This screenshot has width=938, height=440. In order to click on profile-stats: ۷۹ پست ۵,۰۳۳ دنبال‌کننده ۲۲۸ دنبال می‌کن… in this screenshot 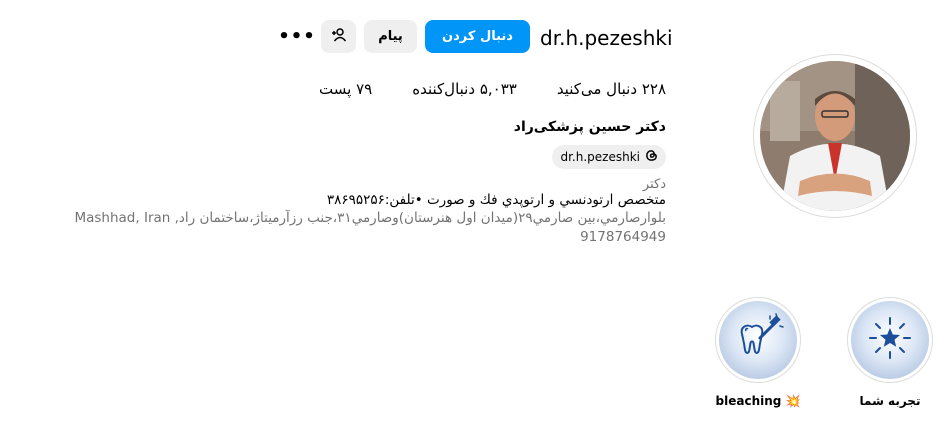, I will do `click(492, 89)`.